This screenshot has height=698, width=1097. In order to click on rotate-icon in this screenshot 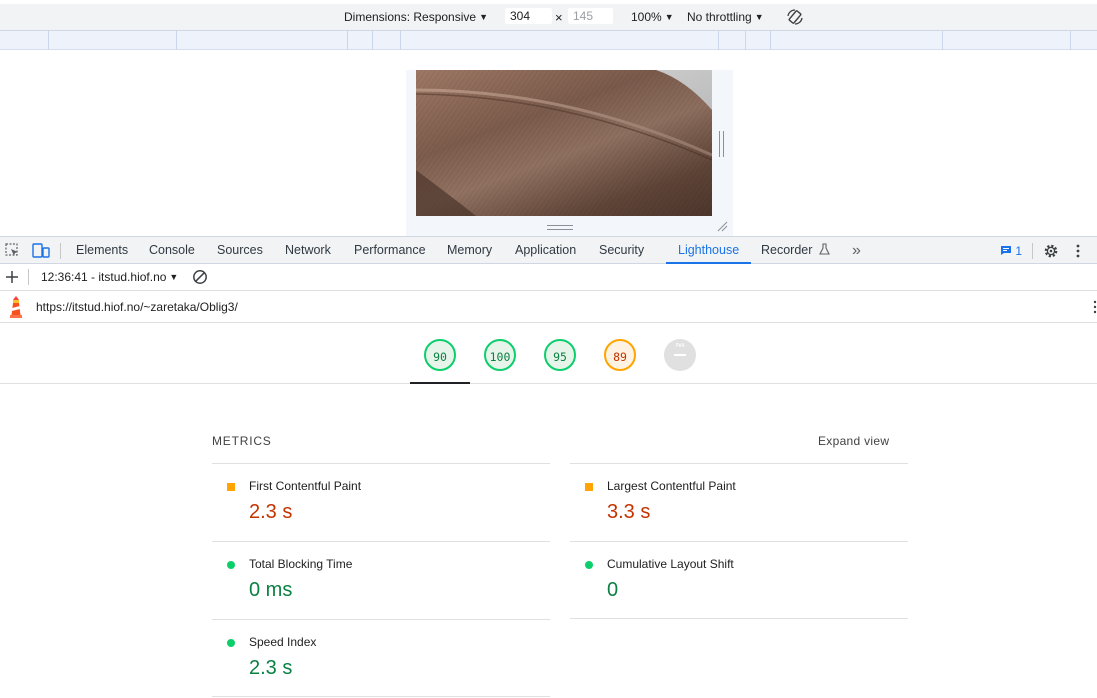, I will do `click(795, 17)`.